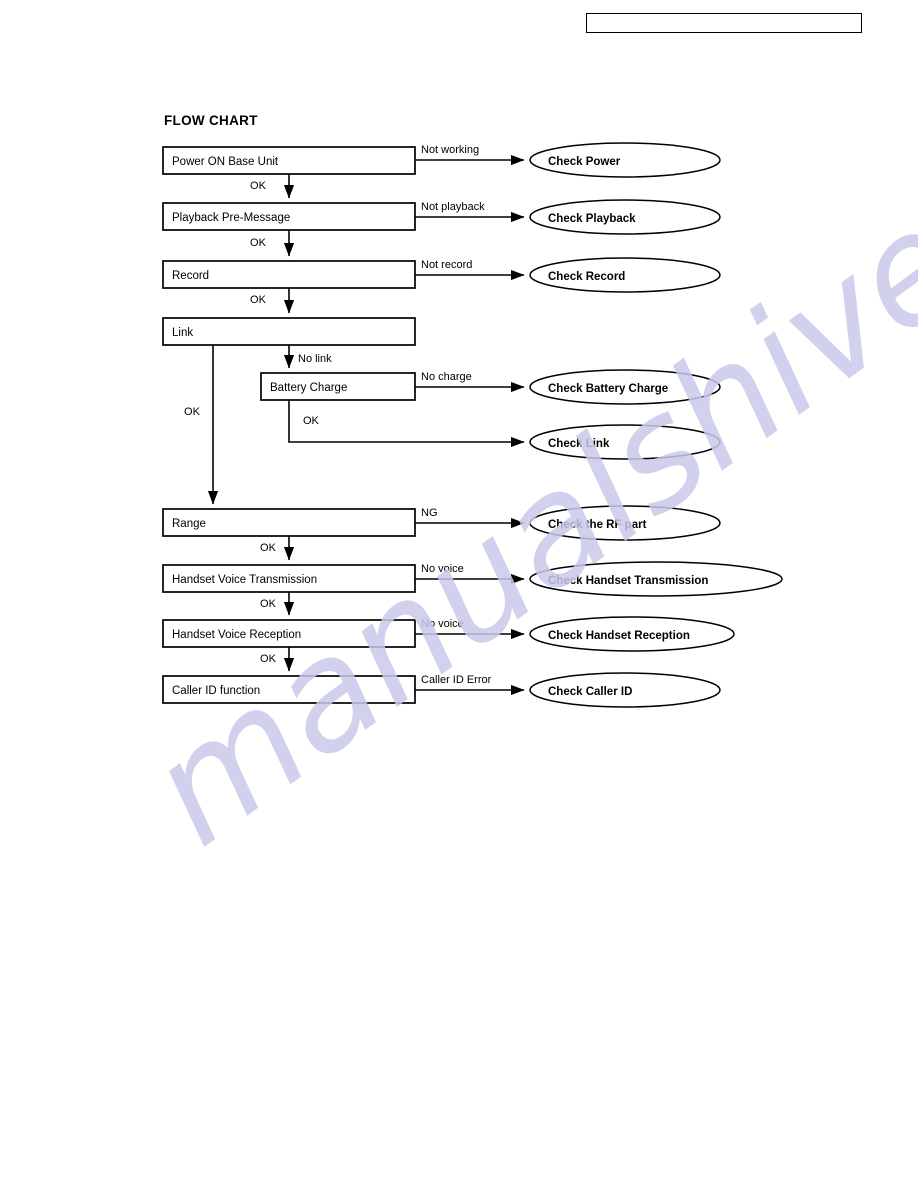 The image size is (918, 1188). What do you see at coordinates (225, 162) in the screenshot?
I see `process-label: Power ON Base Unit` at bounding box center [225, 162].